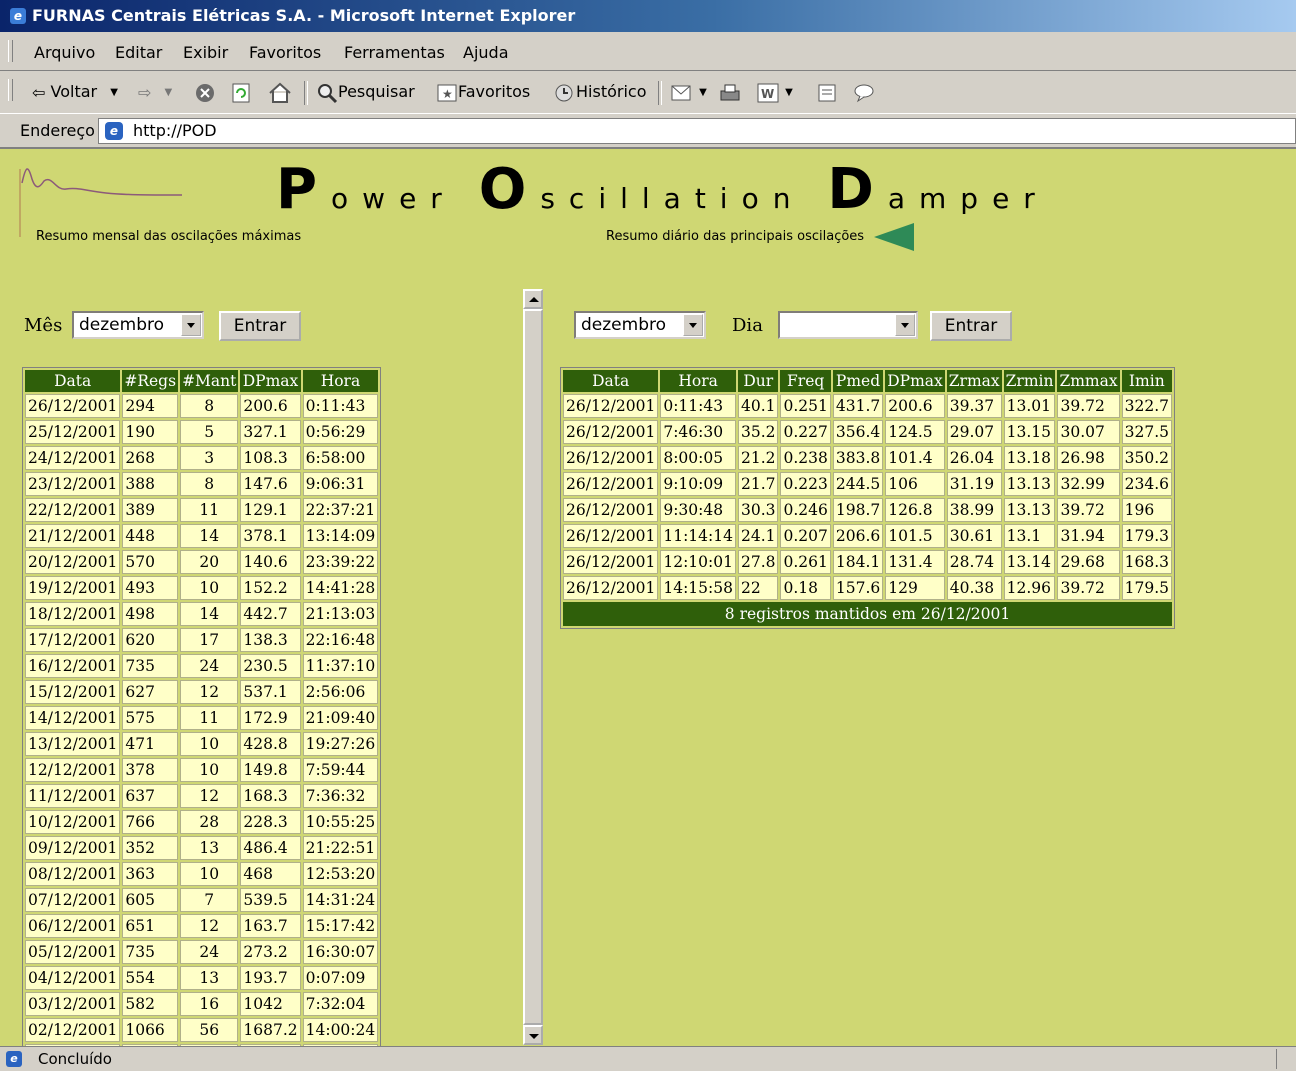 The width and height of the screenshot is (1296, 1071). Describe the element at coordinates (73, 588) in the screenshot. I see `table-cell: 19/12/2001` at that location.